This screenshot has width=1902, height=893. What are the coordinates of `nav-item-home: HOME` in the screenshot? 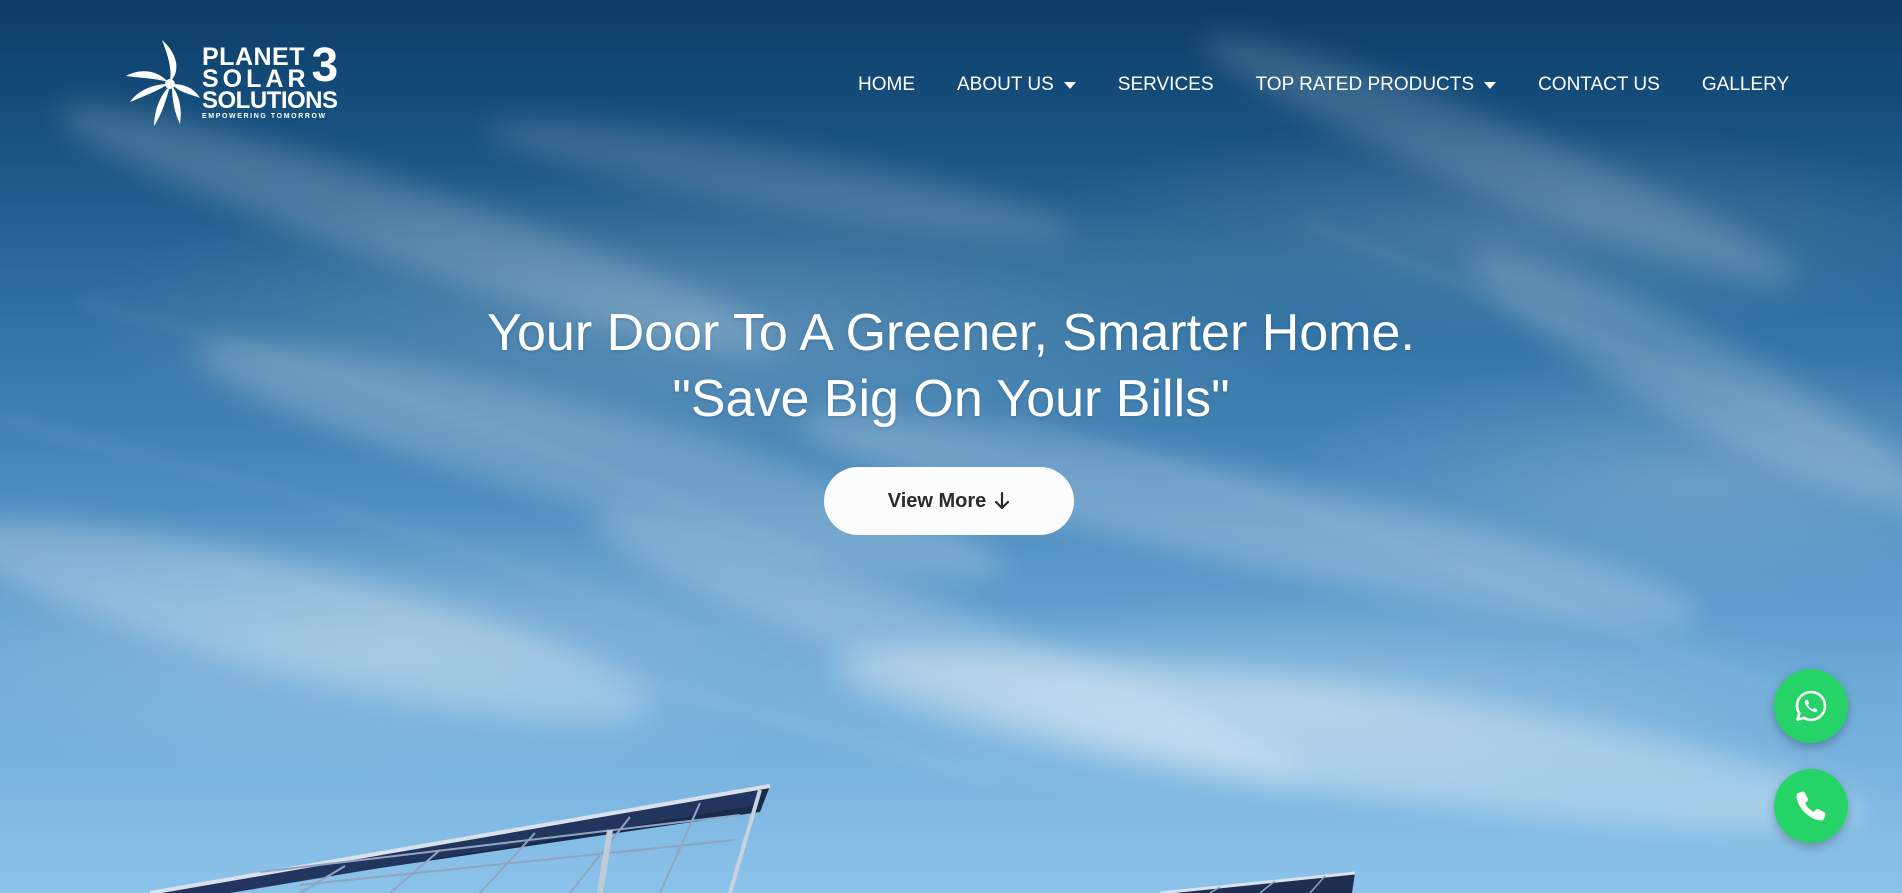 It's located at (886, 85).